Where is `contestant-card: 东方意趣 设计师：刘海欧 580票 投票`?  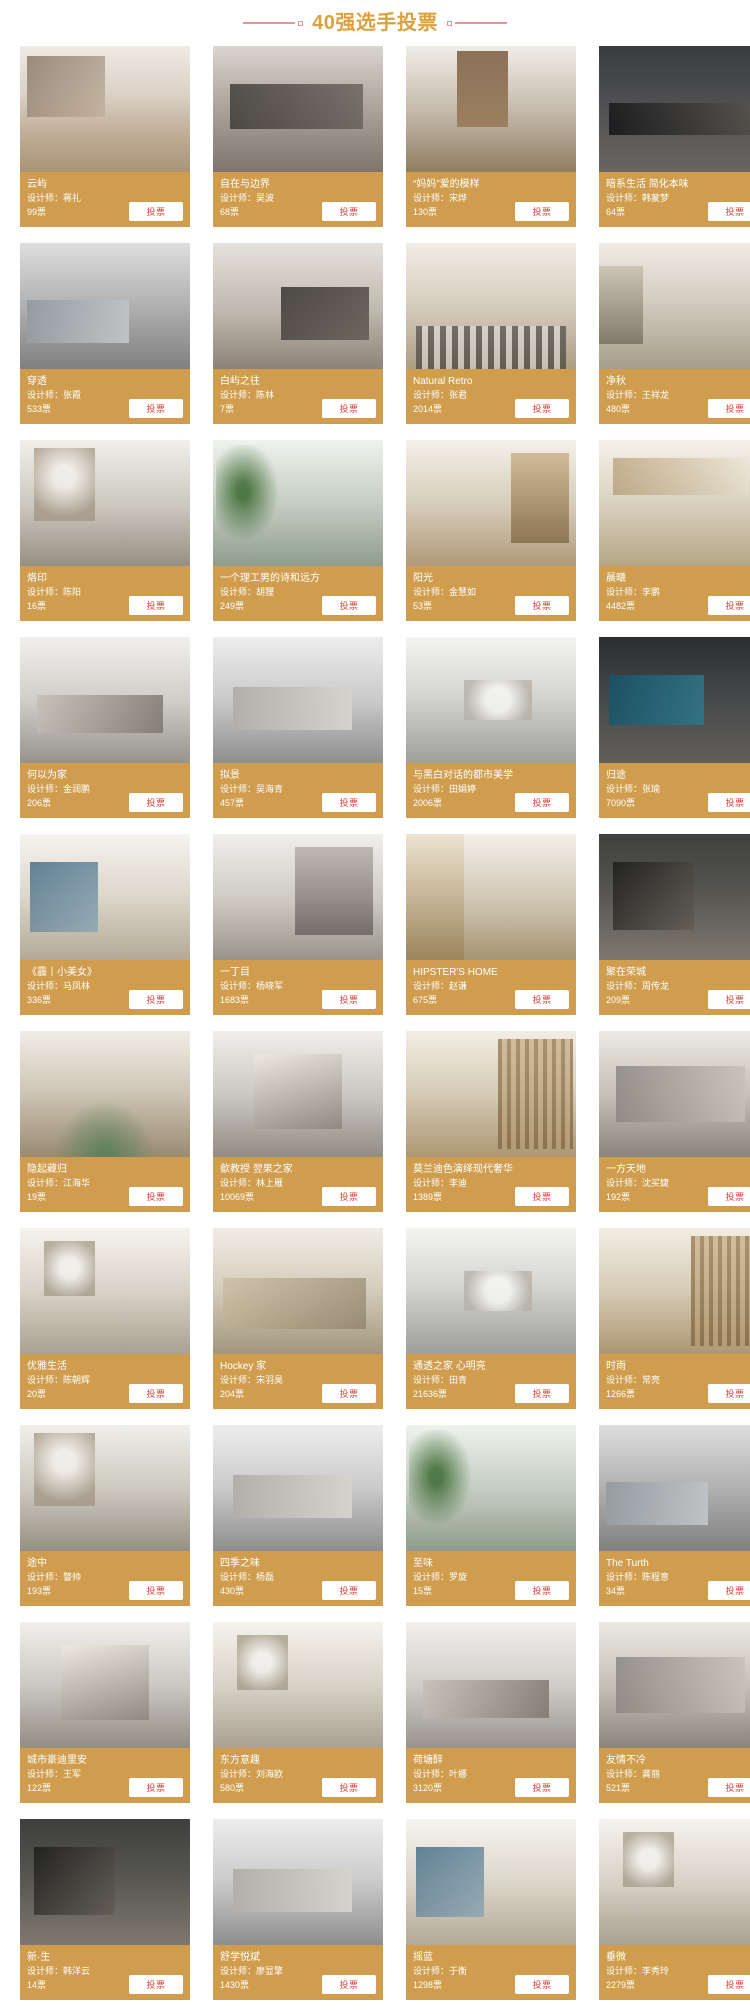 contestant-card: 东方意趣 设计师：刘海欧 580票 投票 is located at coordinates (298, 1712).